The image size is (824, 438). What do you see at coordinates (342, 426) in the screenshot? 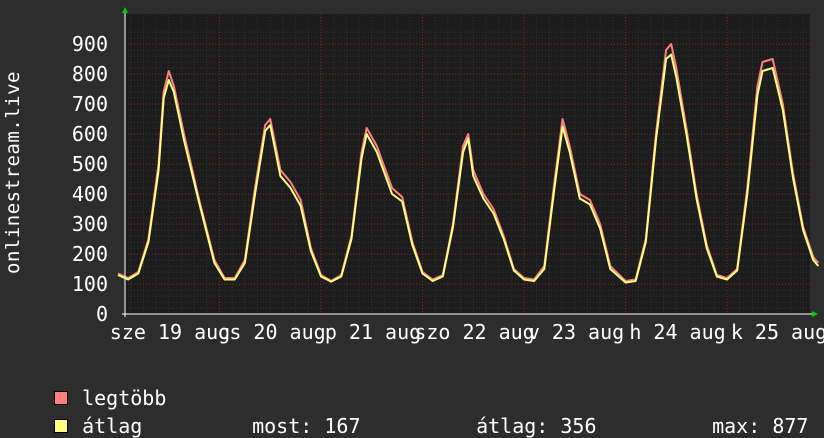
I see `stat-now-value: 167` at bounding box center [342, 426].